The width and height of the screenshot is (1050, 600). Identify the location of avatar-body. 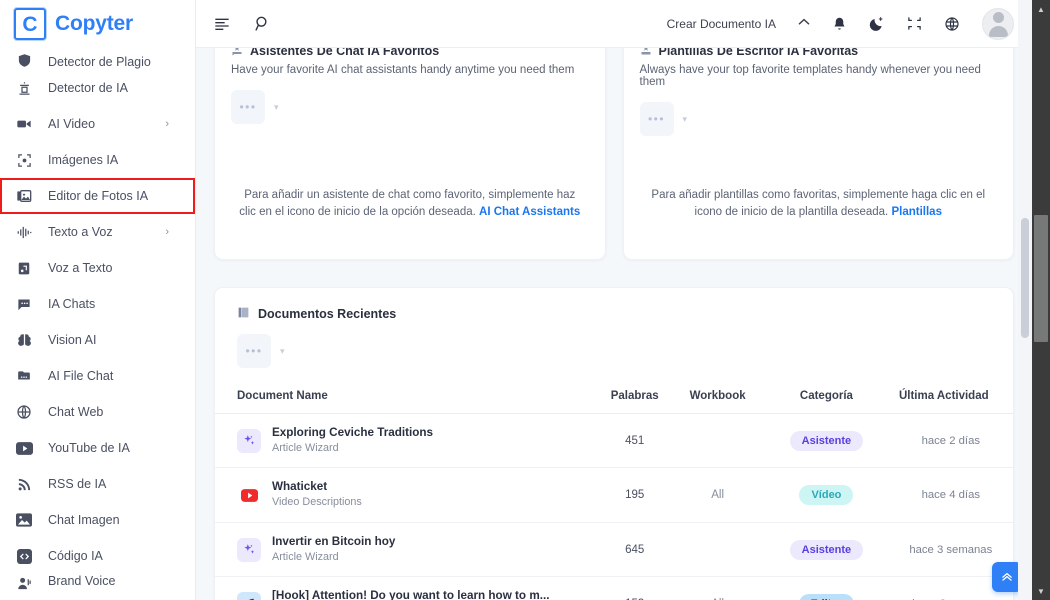
(998, 31).